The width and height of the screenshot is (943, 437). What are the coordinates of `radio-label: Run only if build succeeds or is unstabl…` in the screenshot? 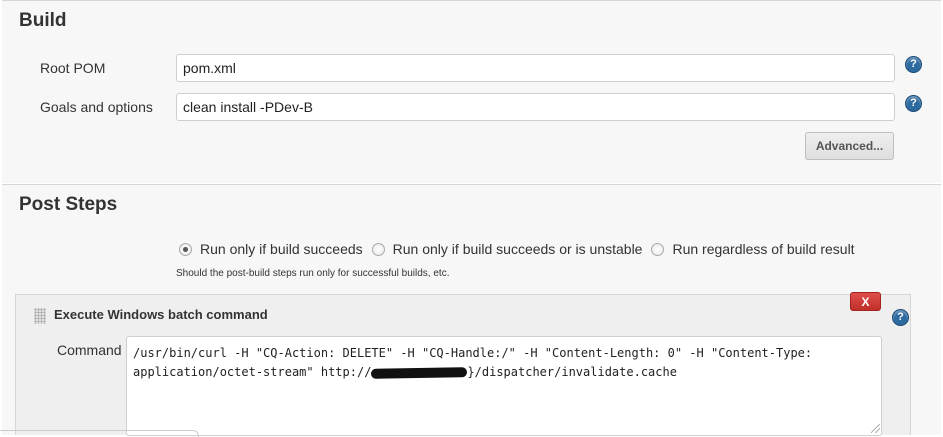 It's located at (517, 249).